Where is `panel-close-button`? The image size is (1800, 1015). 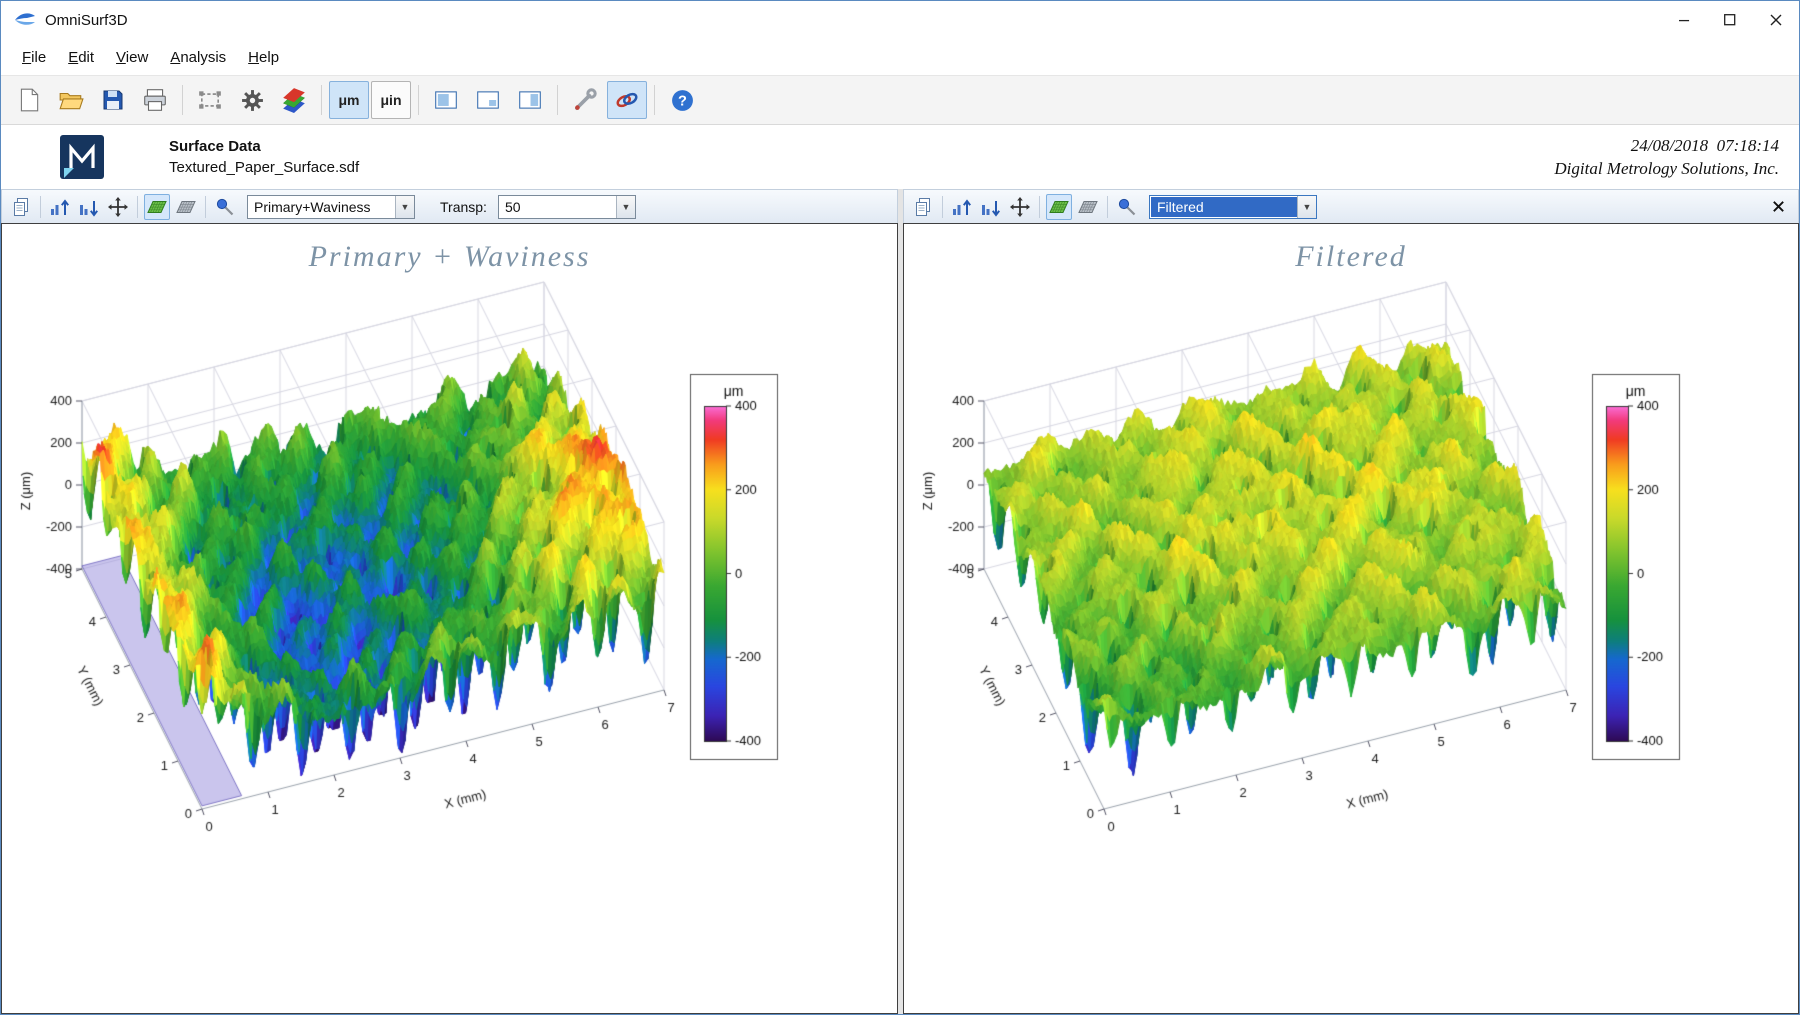 panel-close-button is located at coordinates (1778, 207).